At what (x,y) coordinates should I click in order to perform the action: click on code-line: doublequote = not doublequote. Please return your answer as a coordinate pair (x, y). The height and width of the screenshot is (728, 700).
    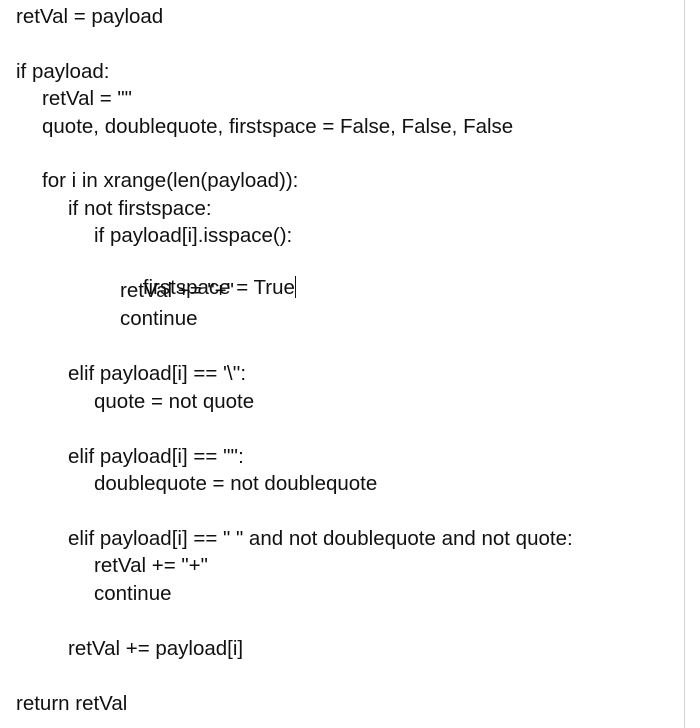
    Looking at the image, I should click on (236, 483).